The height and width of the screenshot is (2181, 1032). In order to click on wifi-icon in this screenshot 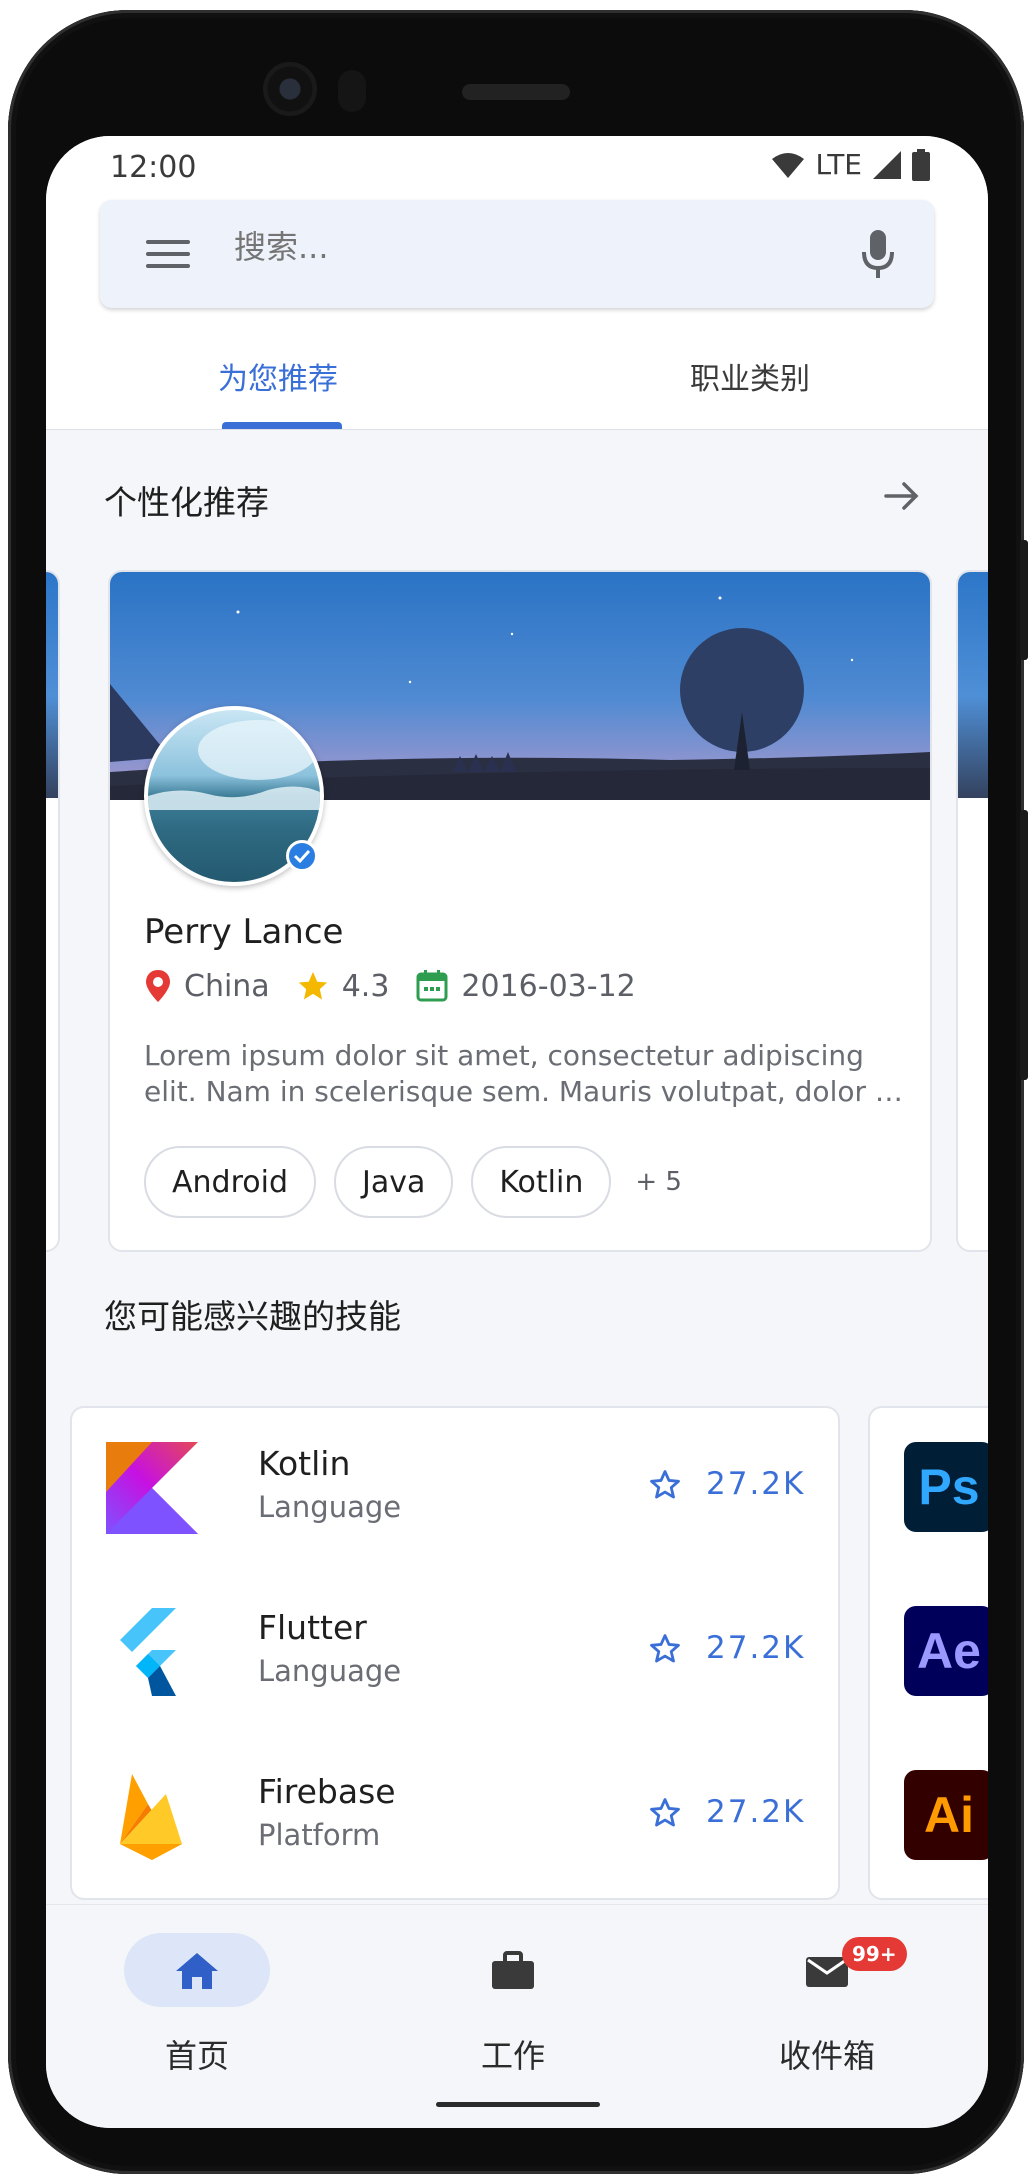, I will do `click(788, 165)`.